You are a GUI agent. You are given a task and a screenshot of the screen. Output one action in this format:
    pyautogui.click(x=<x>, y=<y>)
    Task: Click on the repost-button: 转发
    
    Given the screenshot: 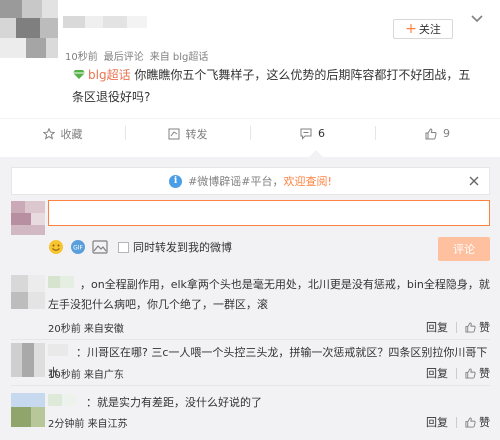 What is the action you would take?
    pyautogui.click(x=187, y=133)
    